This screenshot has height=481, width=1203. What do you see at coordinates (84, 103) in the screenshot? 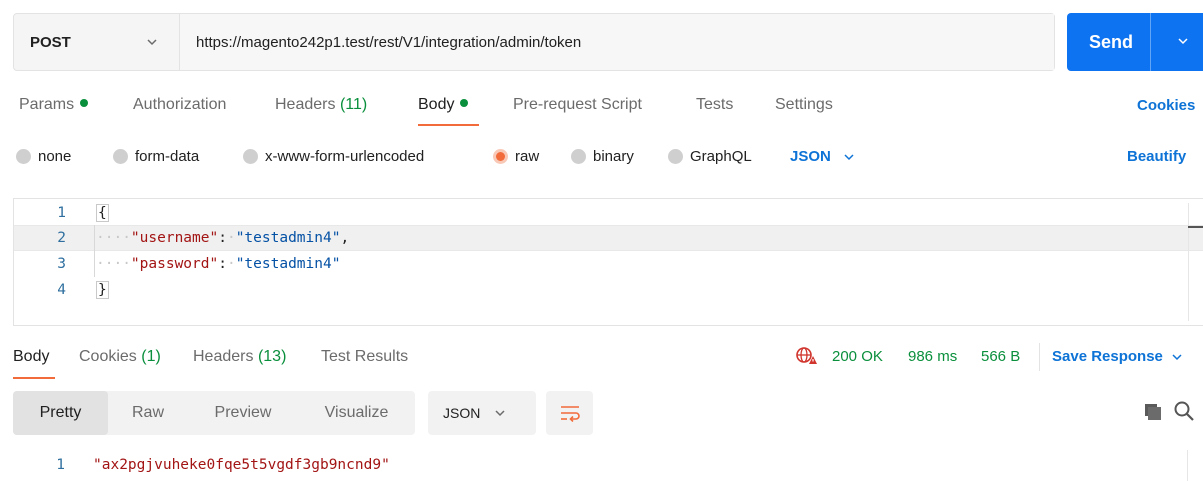
I see `indicator-dot` at bounding box center [84, 103].